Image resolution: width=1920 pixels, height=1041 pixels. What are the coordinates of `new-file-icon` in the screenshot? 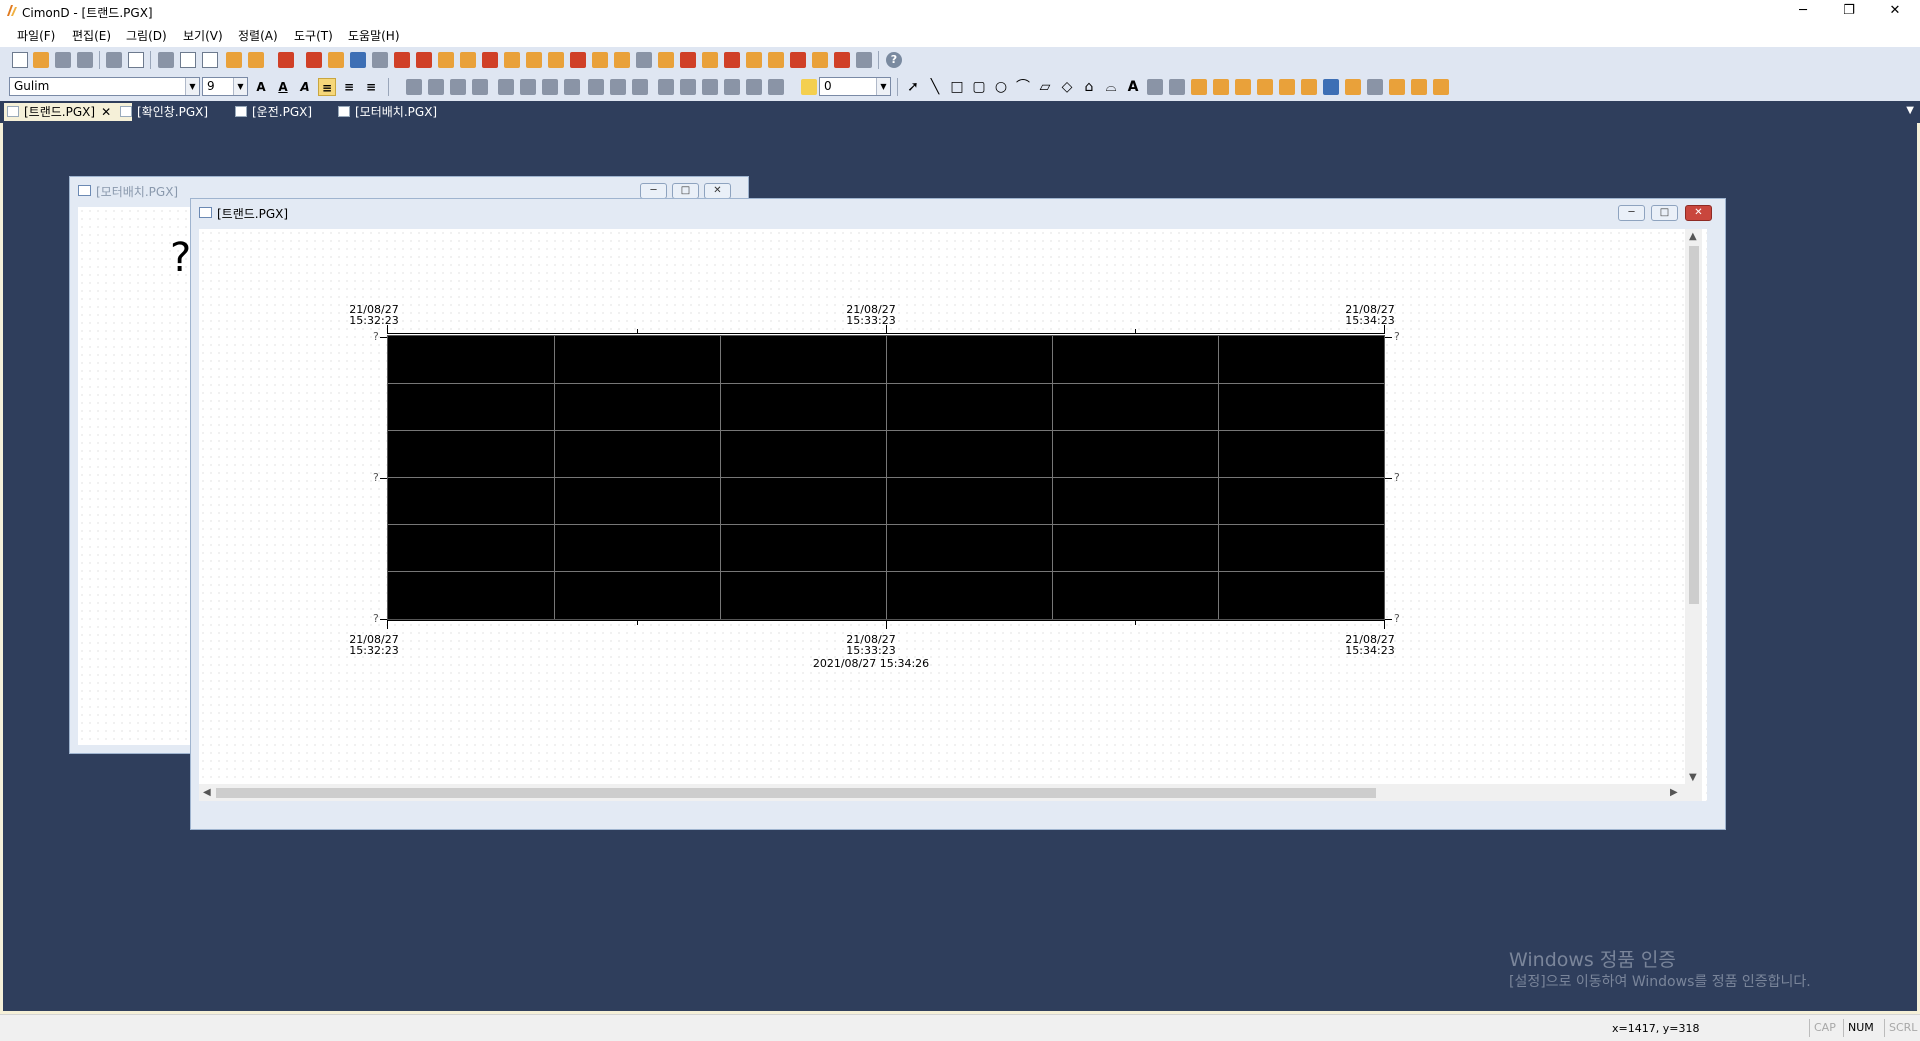 It's located at (20, 60).